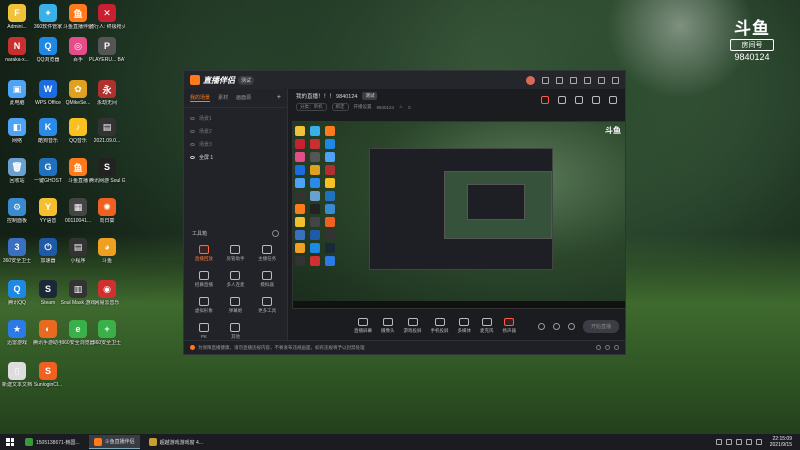  Describe the element at coordinates (579, 100) in the screenshot. I see `layout-icon` at that location.